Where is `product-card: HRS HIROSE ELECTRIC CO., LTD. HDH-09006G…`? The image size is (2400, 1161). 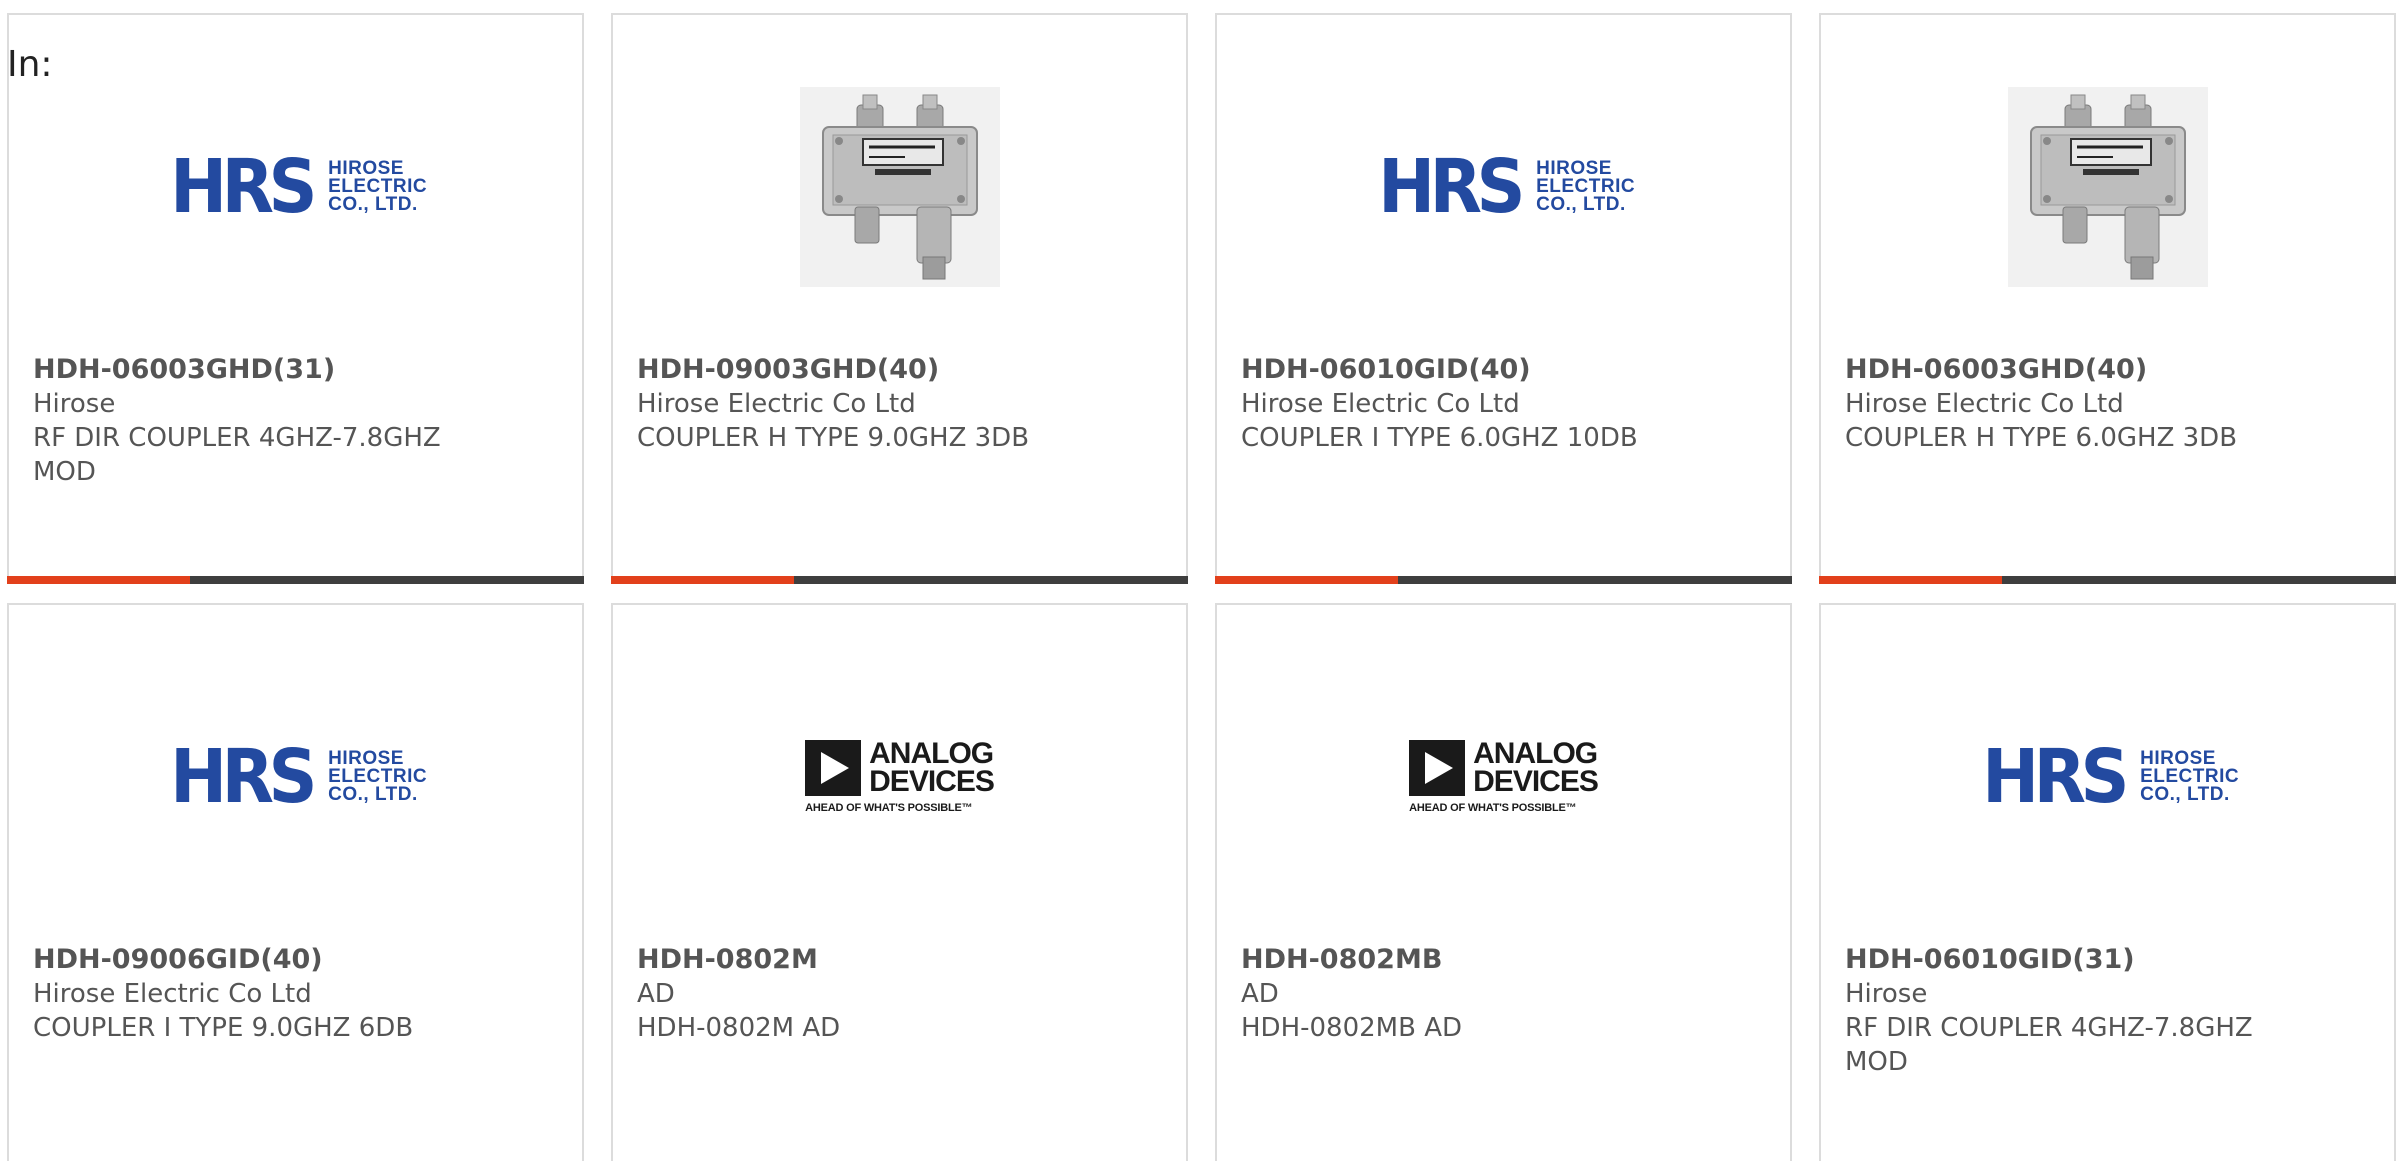
product-card: HRS HIROSE ELECTRIC CO., LTD. HDH-09006G… is located at coordinates (295, 882).